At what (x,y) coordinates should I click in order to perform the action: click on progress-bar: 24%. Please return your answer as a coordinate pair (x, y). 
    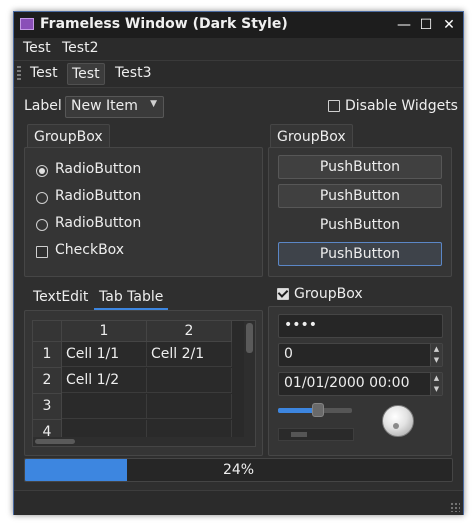
    Looking at the image, I should click on (238, 470).